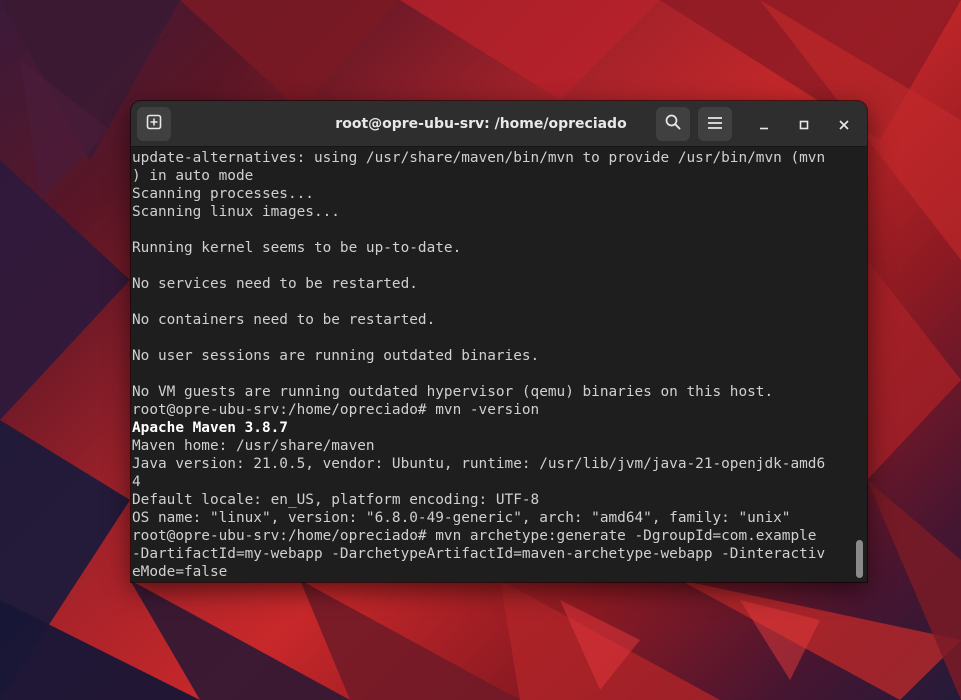  I want to click on headerbar: root@opre-ubu-srv: /home/opreciado, so click(499, 124).